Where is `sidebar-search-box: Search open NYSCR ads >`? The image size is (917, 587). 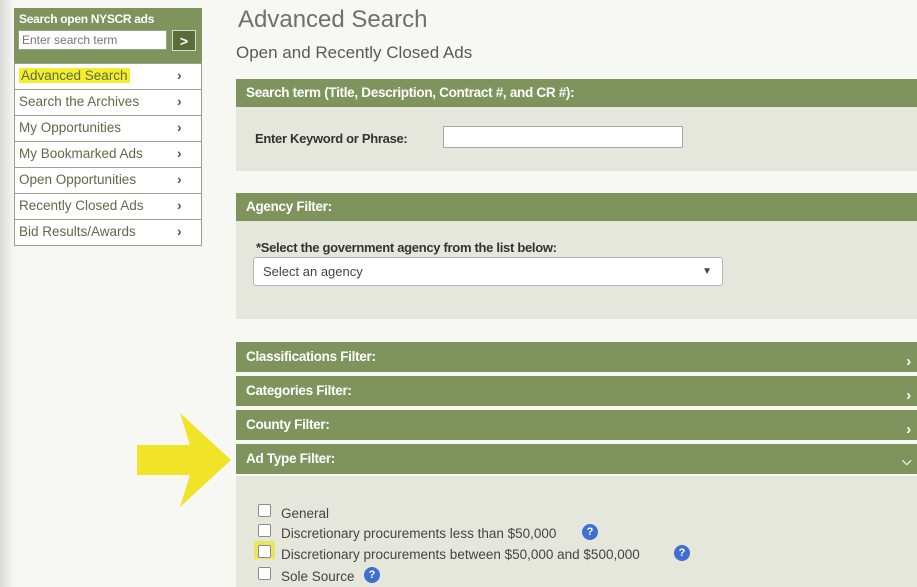
sidebar-search-box: Search open NYSCR ads > is located at coordinates (108, 35).